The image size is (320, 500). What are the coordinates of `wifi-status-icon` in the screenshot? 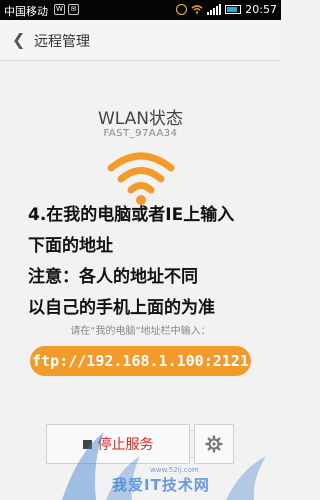 It's located at (197, 9).